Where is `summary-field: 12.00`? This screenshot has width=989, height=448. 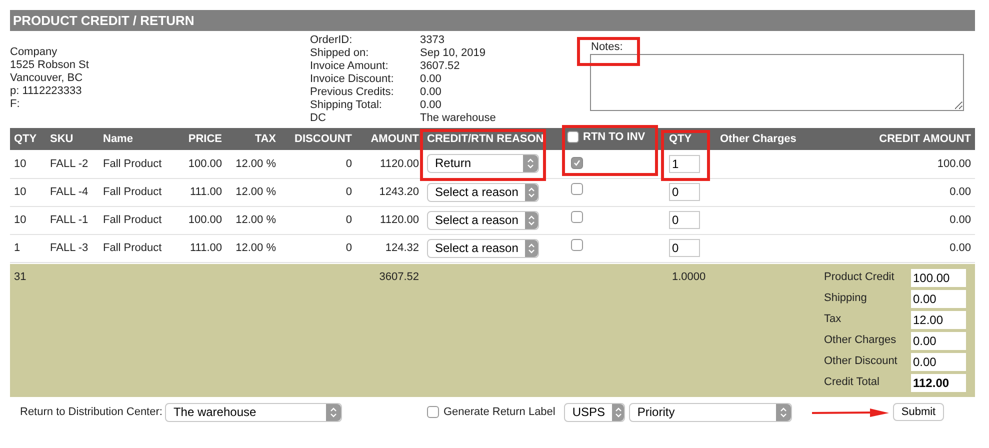
summary-field: 12.00 is located at coordinates (938, 319).